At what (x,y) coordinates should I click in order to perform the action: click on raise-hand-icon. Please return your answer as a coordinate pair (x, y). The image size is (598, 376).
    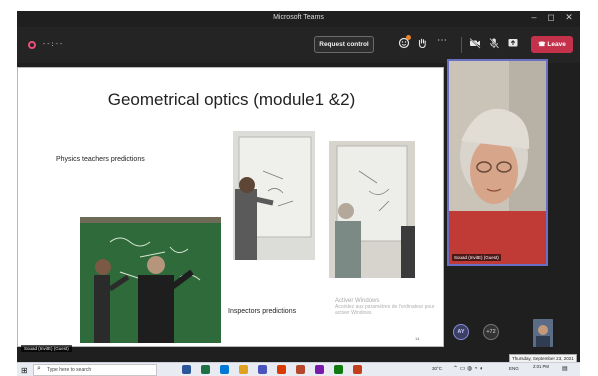
    Looking at the image, I should click on (422, 44).